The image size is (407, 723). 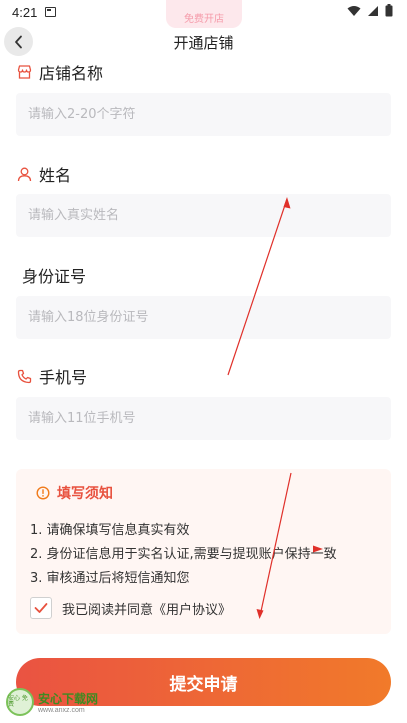 I want to click on store-icon, so click(x=24, y=72).